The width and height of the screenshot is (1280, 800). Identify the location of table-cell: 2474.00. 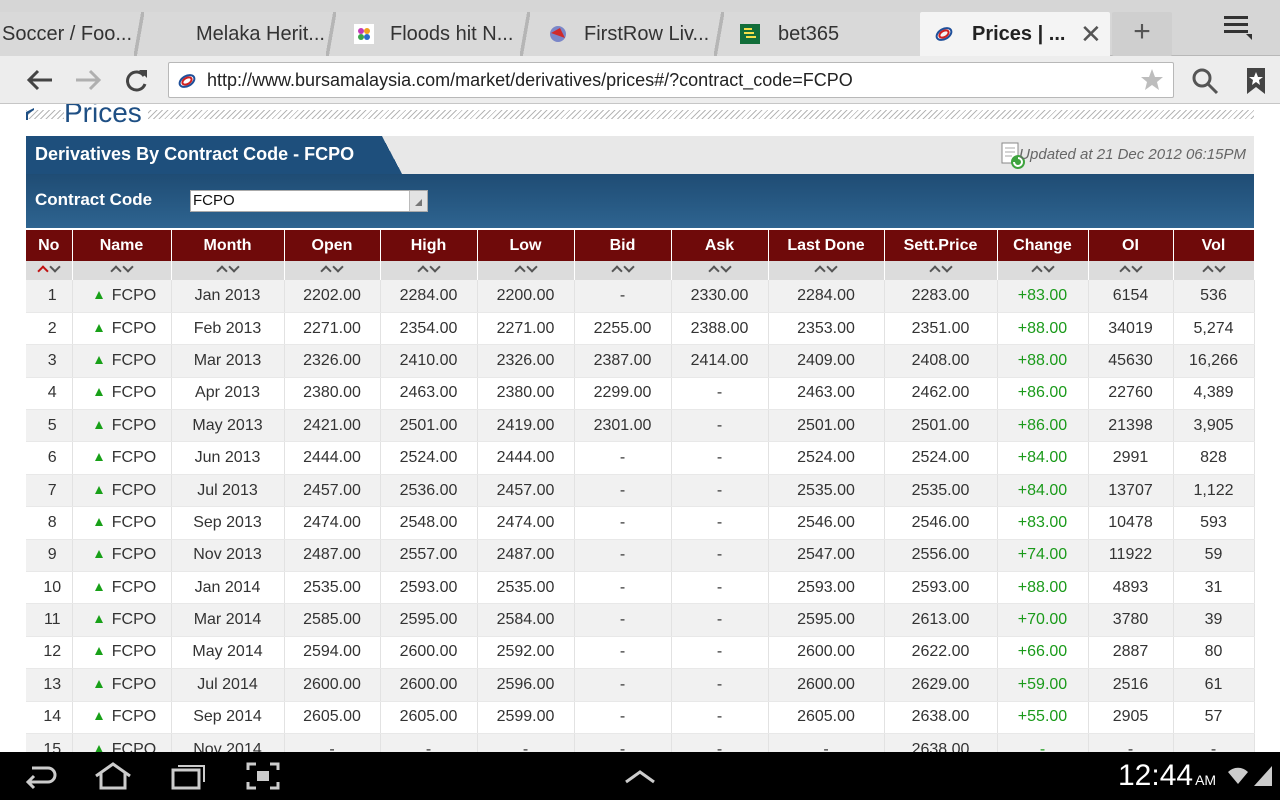
(526, 523).